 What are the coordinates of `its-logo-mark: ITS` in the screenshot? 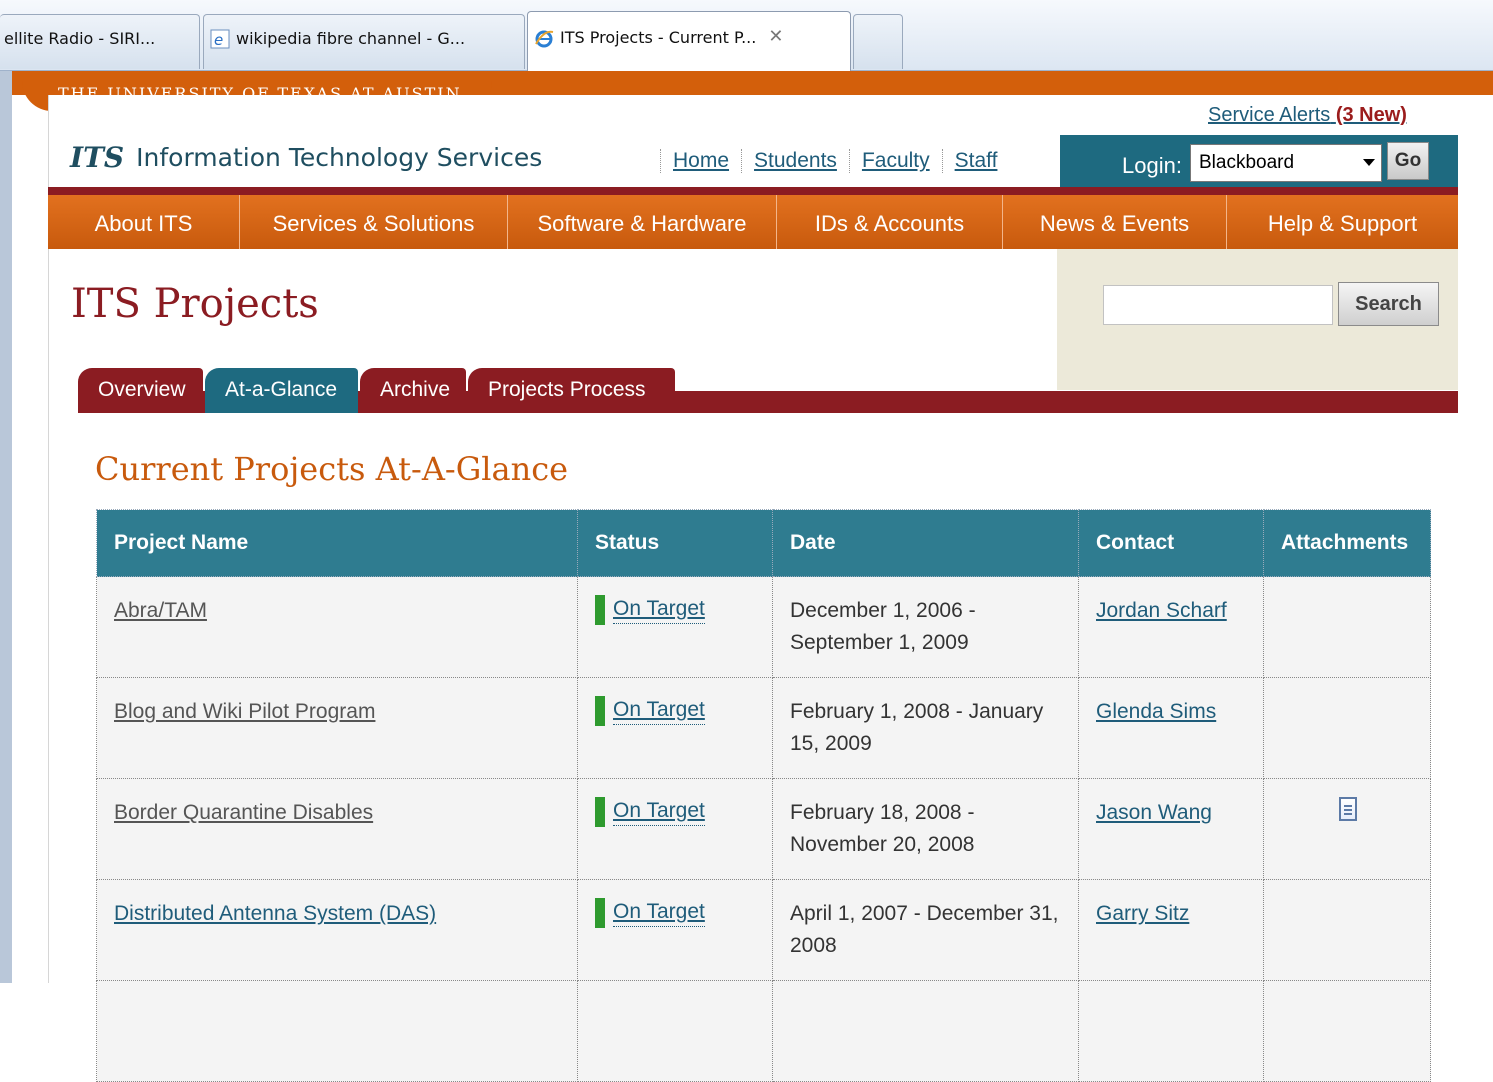 It's located at (97, 157).